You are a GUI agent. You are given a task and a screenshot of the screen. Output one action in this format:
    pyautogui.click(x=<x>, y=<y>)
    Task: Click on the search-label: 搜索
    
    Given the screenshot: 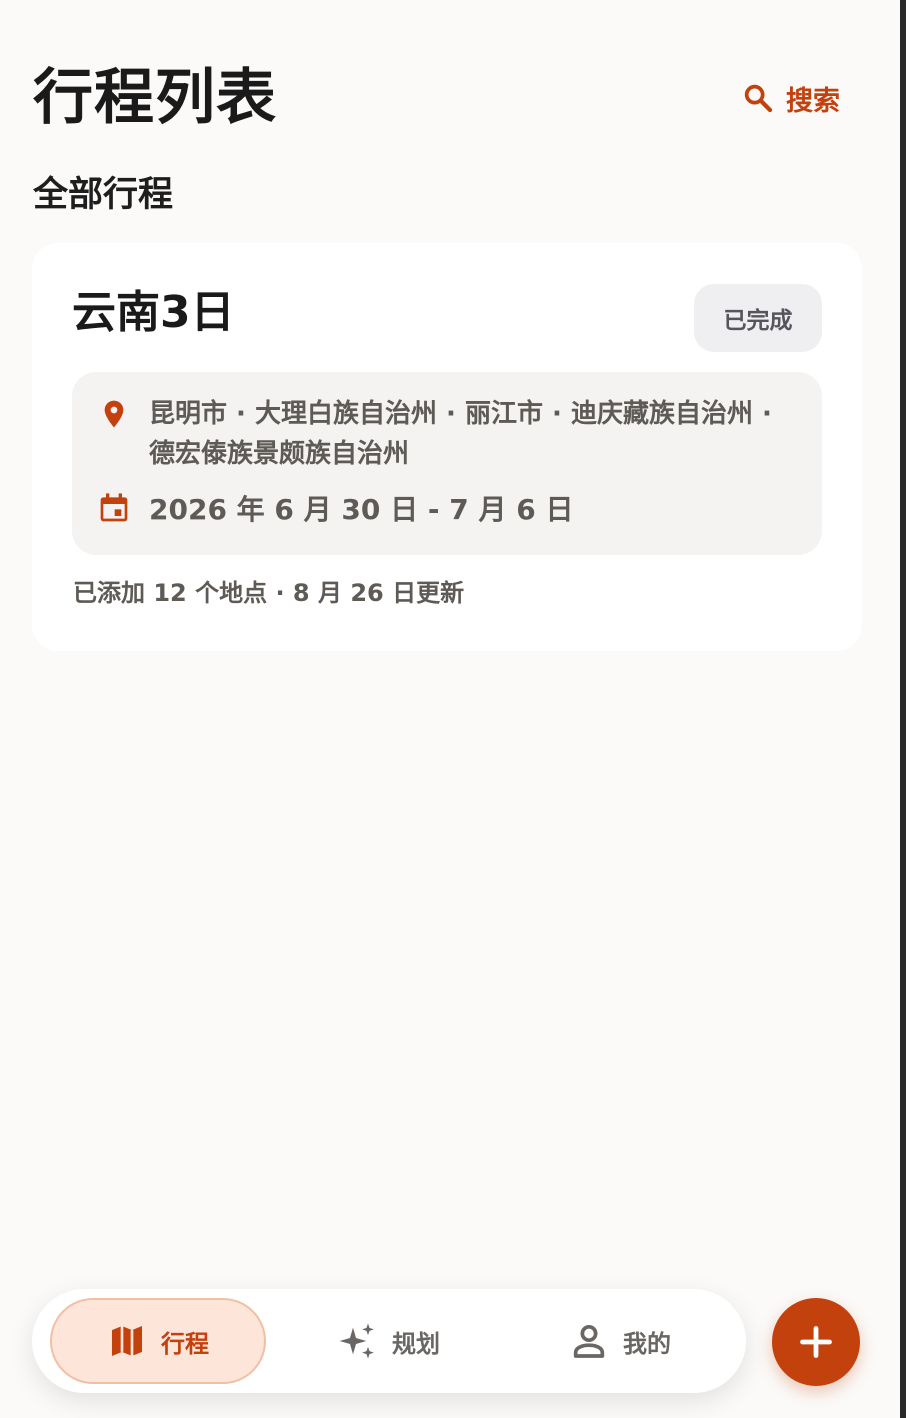 What is the action you would take?
    pyautogui.click(x=813, y=101)
    